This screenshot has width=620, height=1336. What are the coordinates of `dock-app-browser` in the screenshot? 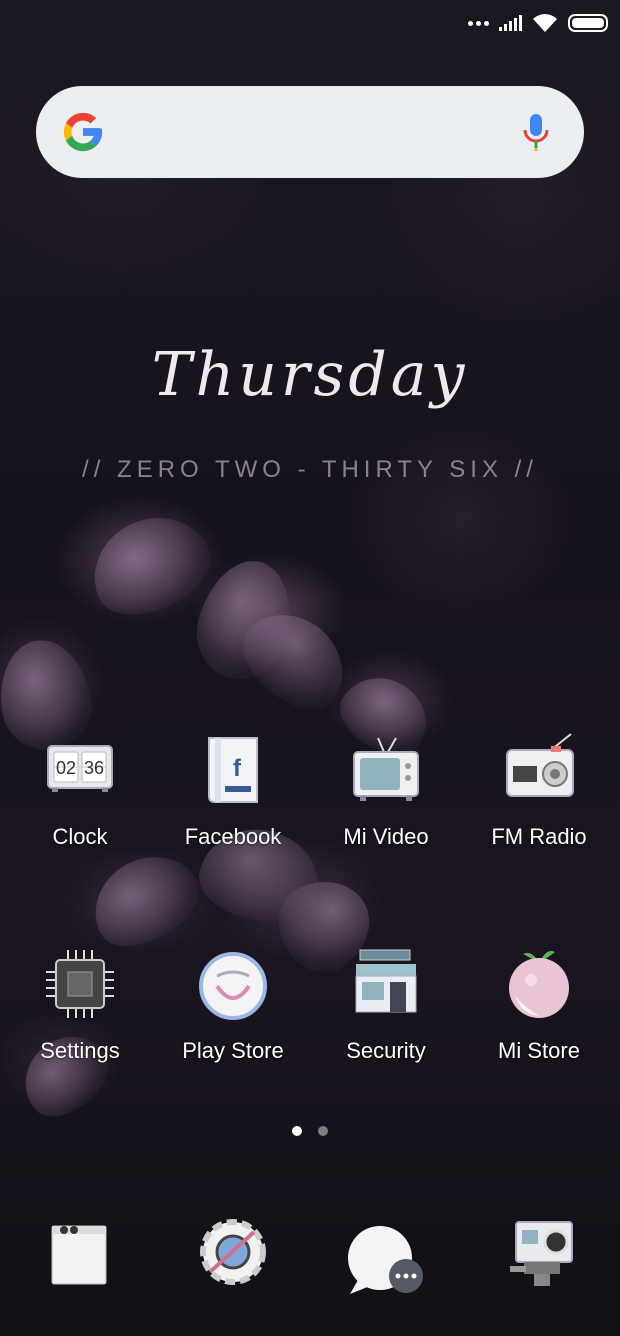 It's located at (233, 1253).